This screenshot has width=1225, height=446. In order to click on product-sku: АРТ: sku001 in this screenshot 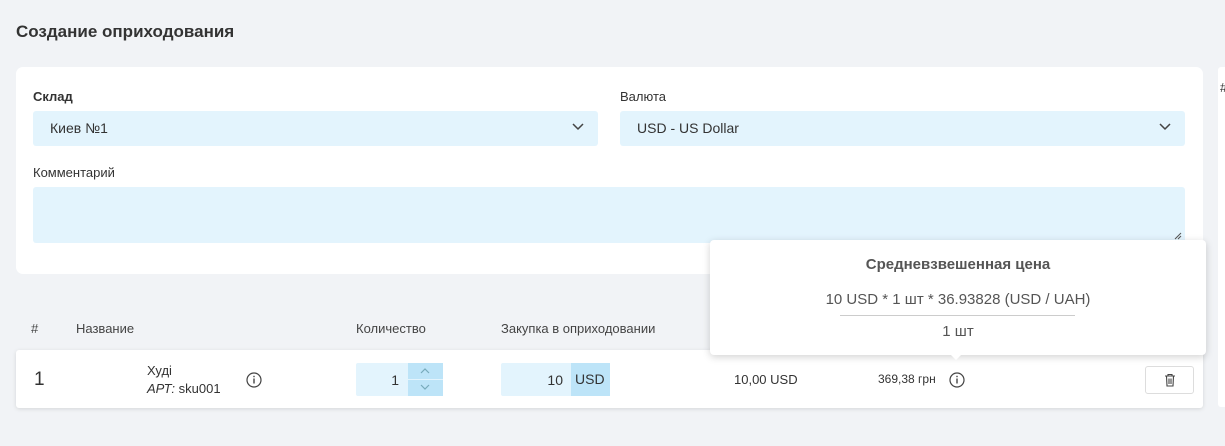, I will do `click(184, 388)`.